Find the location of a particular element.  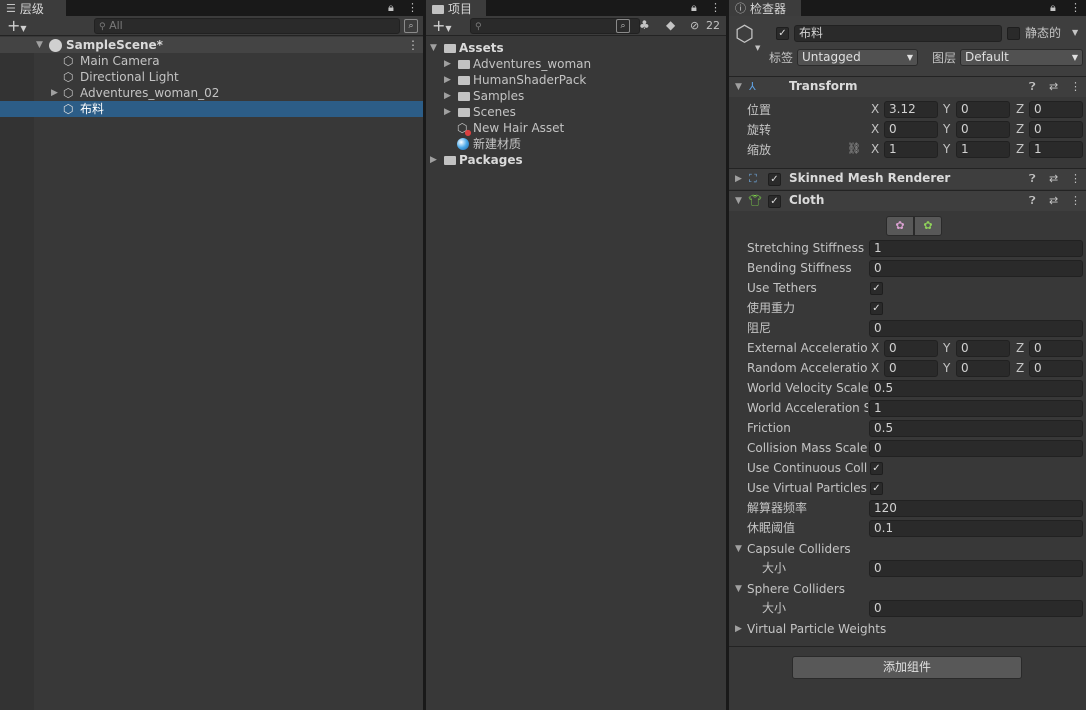

scale-z-field: 1 is located at coordinates (1056, 149).